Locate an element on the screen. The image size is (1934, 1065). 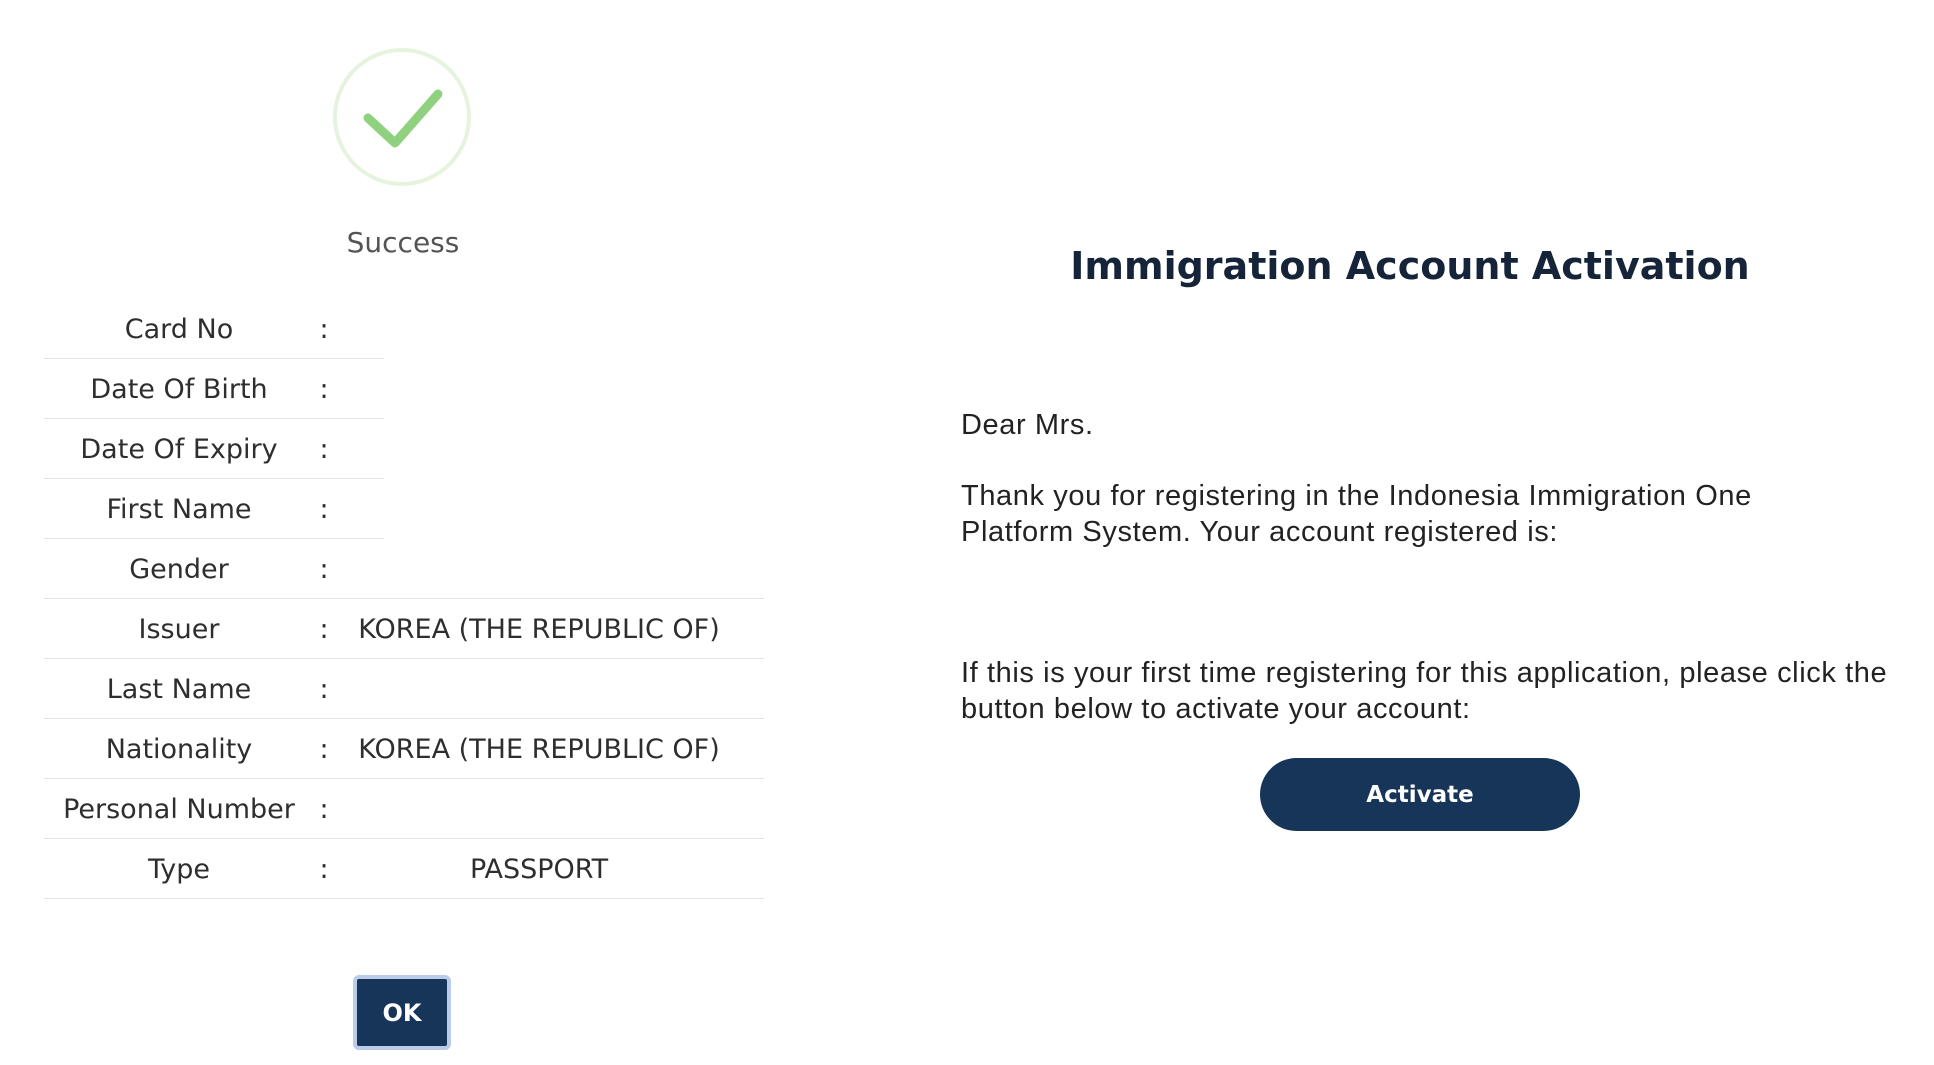
info-value: PASSPORT is located at coordinates (539, 869).